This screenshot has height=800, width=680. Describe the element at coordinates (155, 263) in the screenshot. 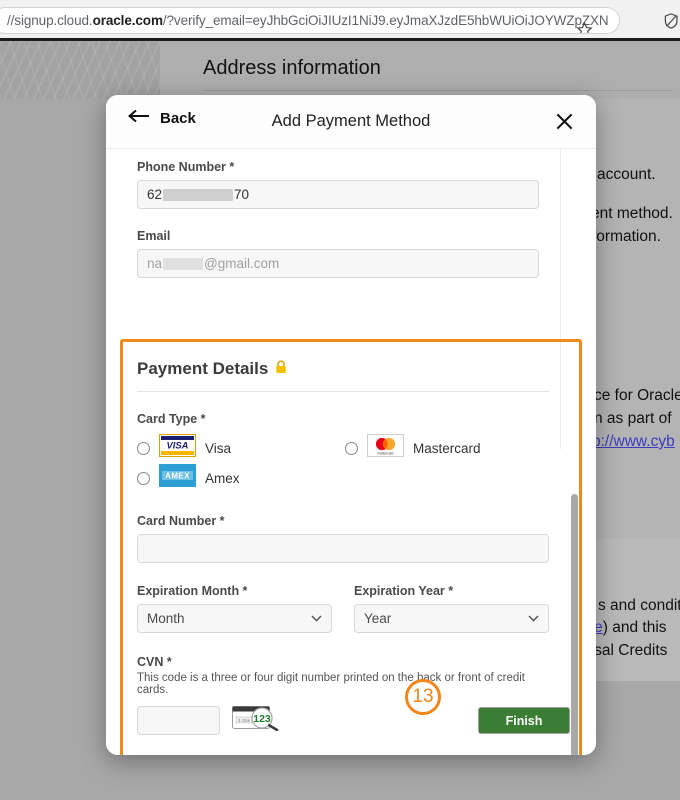

I see `email-placeholder-start: na` at that location.